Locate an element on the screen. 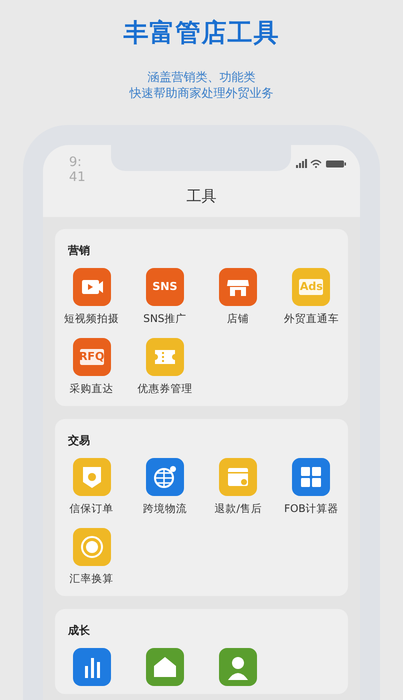 The width and height of the screenshot is (403, 700). tool-label: SNS推广 is located at coordinates (164, 320).